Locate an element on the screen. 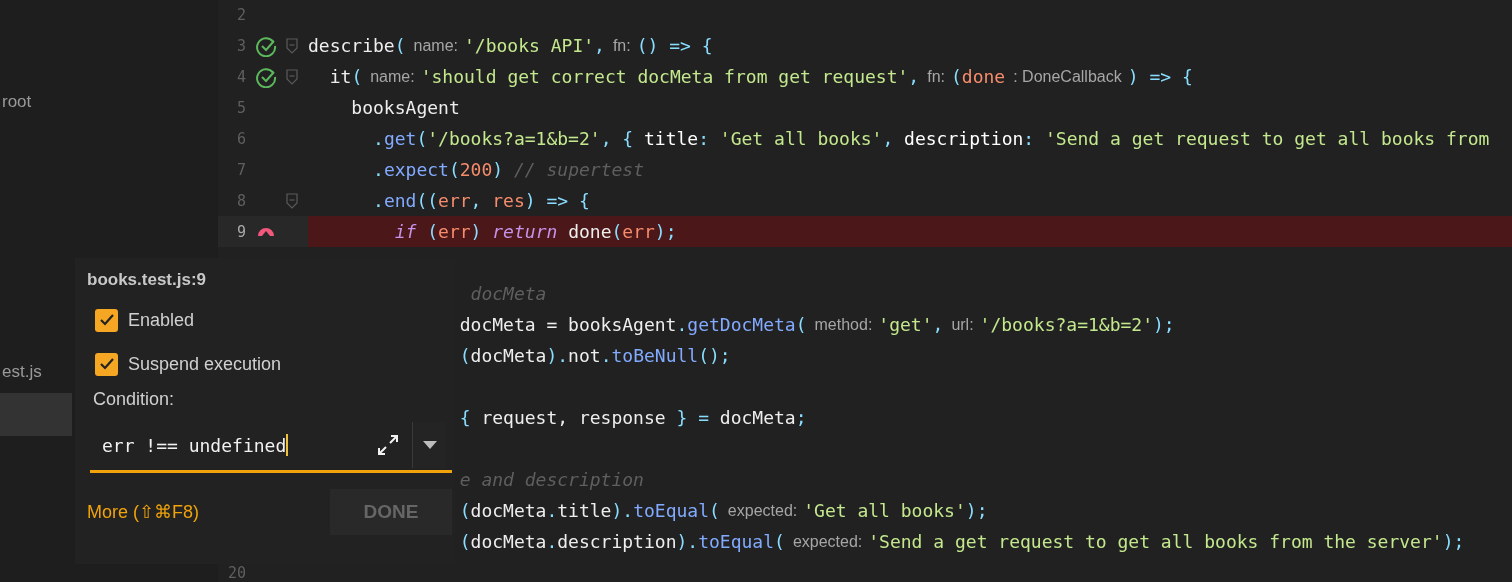 The image size is (1512, 582). parameter-hint: : DoneCallback is located at coordinates (1067, 76).